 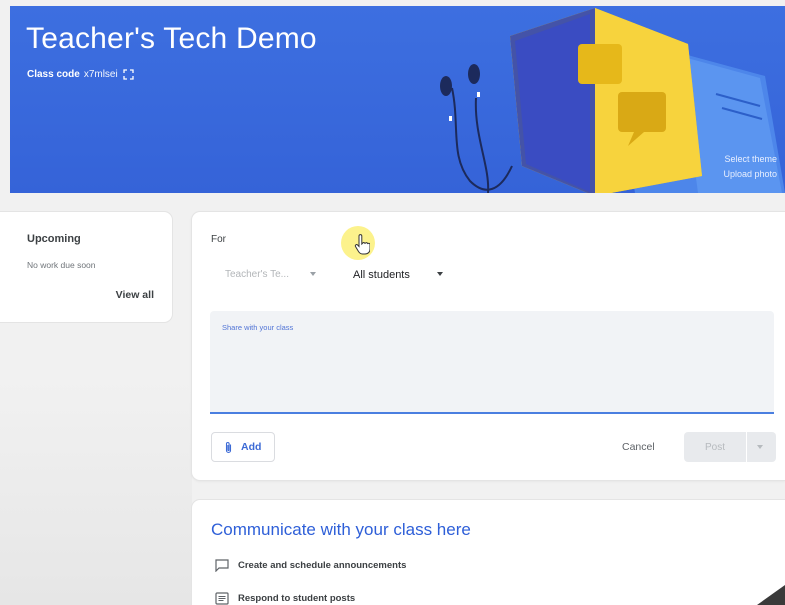 I want to click on background-shade, so click(x=96, y=492).